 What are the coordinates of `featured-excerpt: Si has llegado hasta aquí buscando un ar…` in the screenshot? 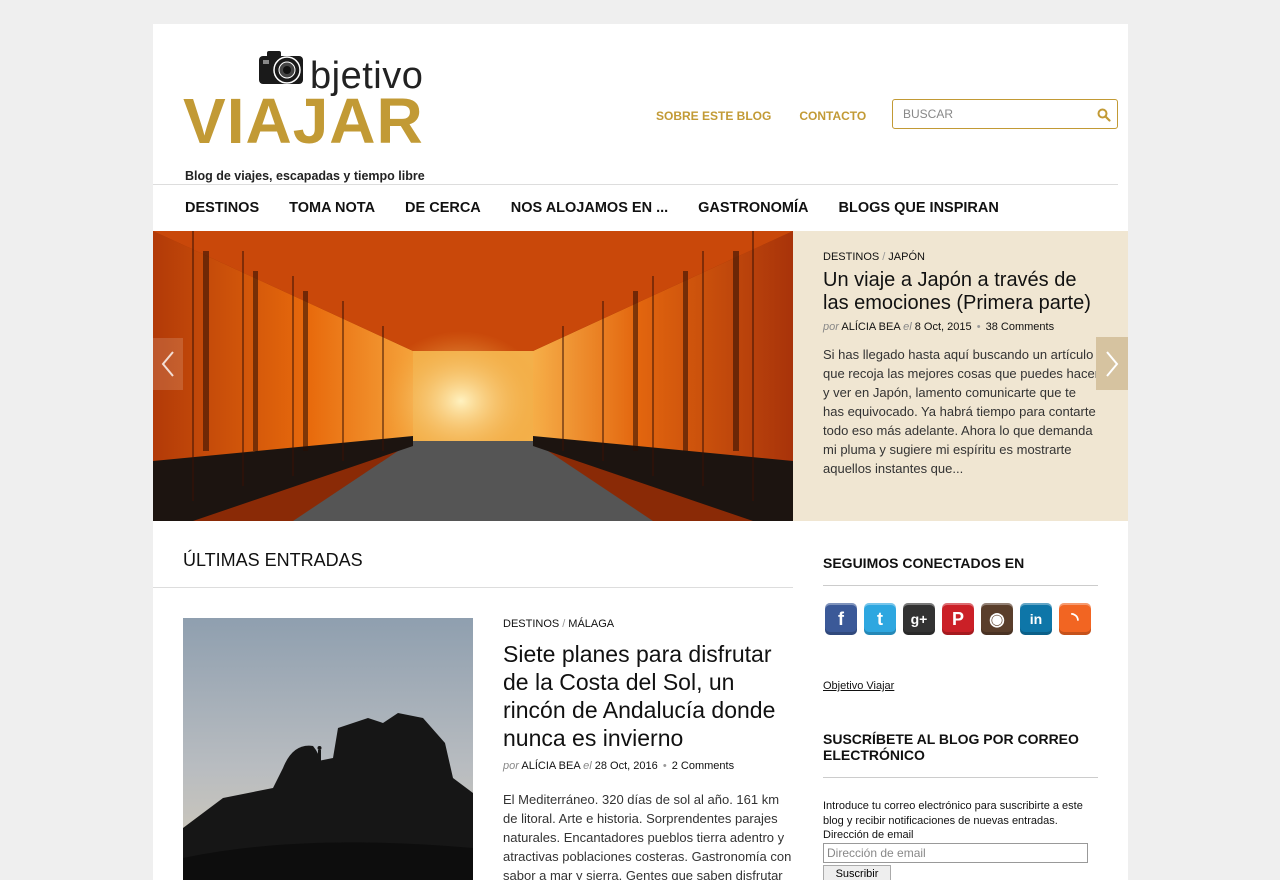 It's located at (961, 411).